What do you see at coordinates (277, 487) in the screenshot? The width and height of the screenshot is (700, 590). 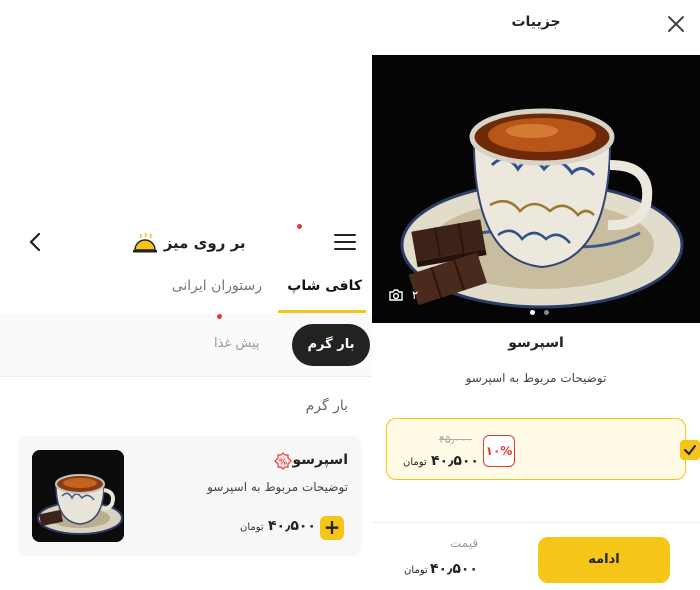 I see `item-description: توضیحات مربوط به اسپرسو` at bounding box center [277, 487].